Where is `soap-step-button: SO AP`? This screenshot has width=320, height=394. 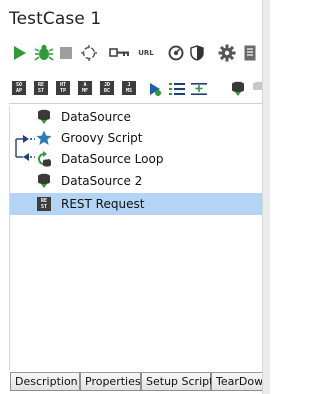 soap-step-button: SO AP is located at coordinates (19, 88).